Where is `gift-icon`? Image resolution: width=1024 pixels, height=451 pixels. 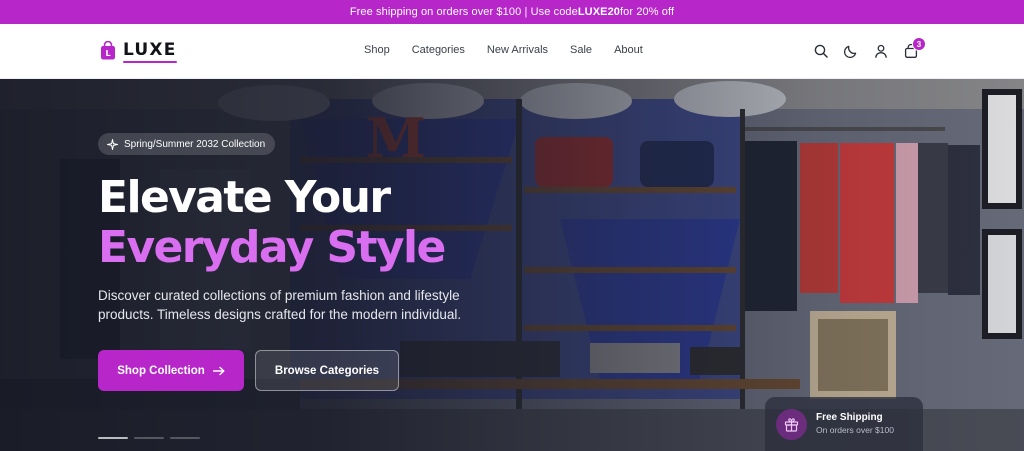
gift-icon is located at coordinates (791, 424).